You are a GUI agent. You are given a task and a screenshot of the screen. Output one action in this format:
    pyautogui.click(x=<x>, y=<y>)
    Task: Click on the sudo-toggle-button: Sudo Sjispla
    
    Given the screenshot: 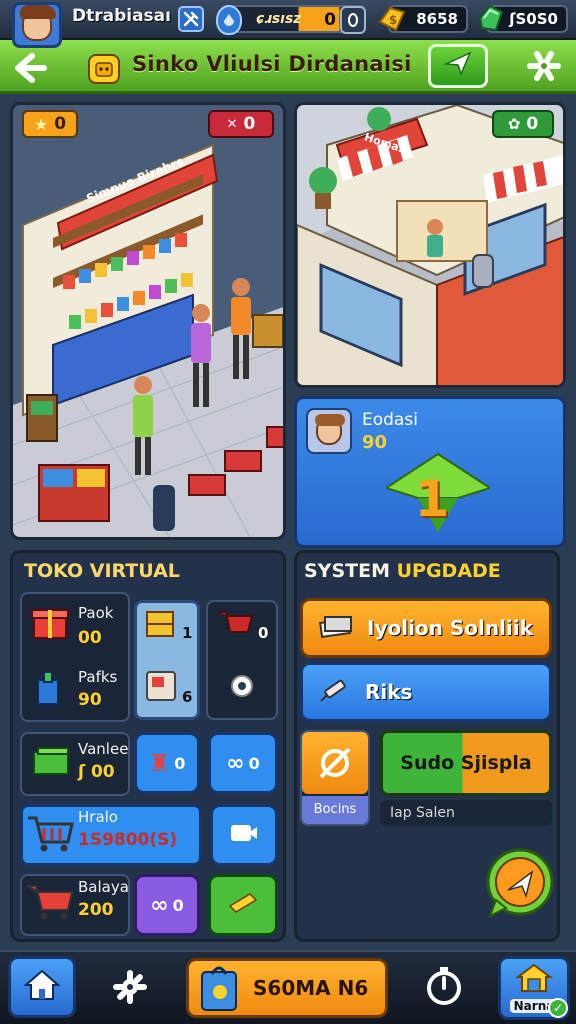 What is the action you would take?
    pyautogui.click(x=466, y=763)
    